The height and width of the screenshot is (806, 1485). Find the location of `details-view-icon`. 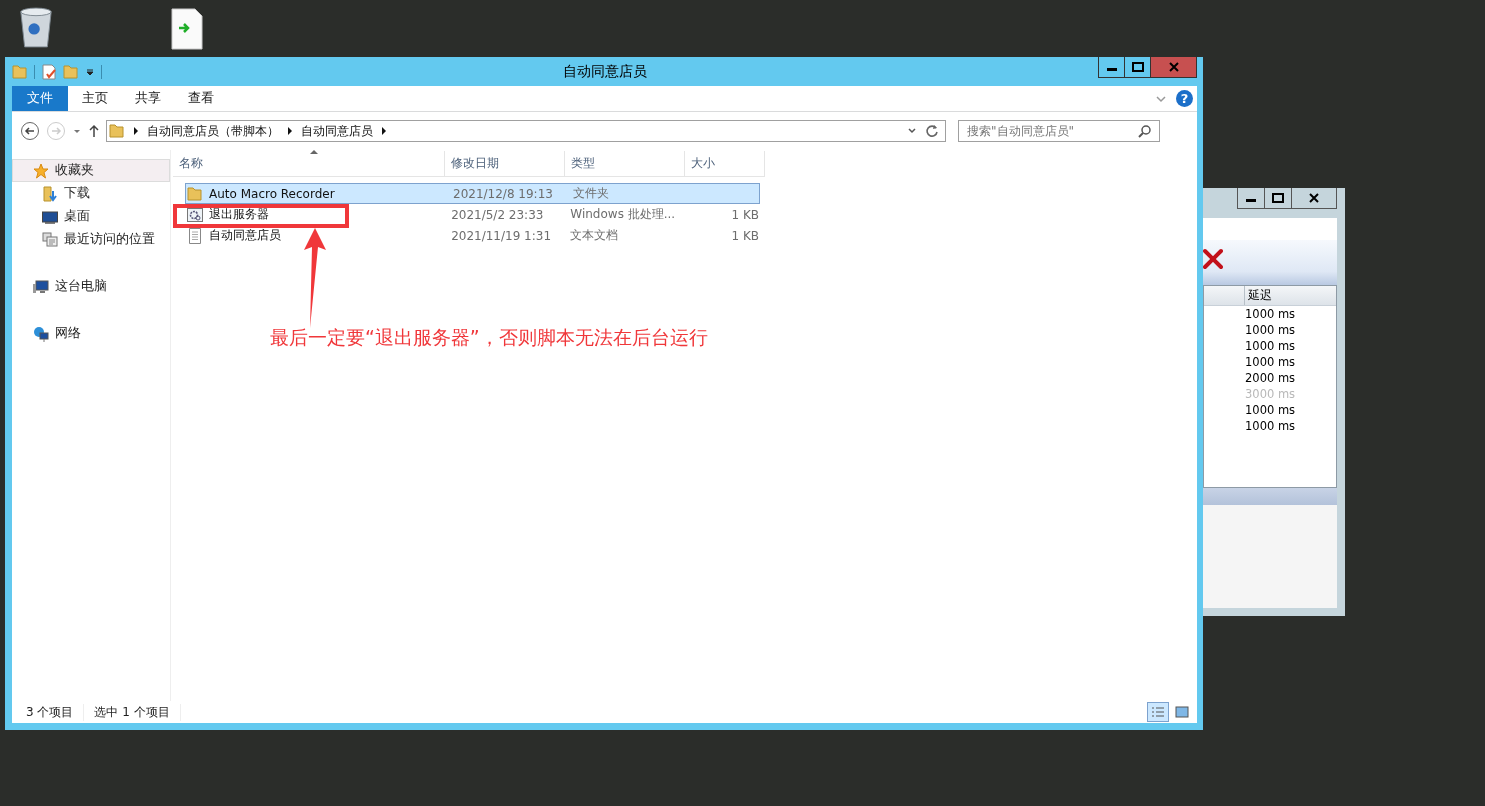

details-view-icon is located at coordinates (1158, 712).